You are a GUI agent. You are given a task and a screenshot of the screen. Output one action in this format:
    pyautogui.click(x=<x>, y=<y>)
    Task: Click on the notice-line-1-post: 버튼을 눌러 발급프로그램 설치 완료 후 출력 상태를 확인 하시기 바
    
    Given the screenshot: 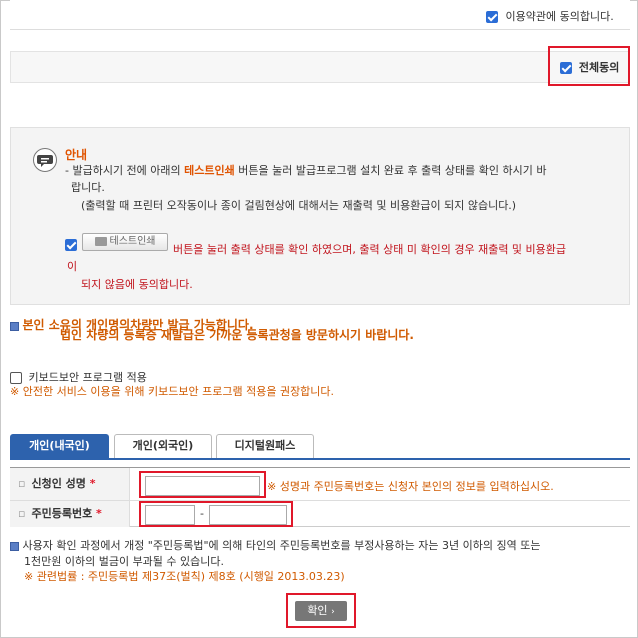 What is the action you would take?
    pyautogui.click(x=390, y=170)
    